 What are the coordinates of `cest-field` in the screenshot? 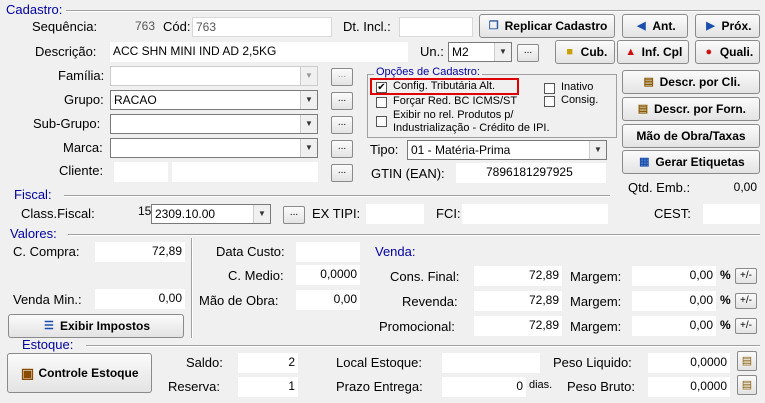 It's located at (731, 214).